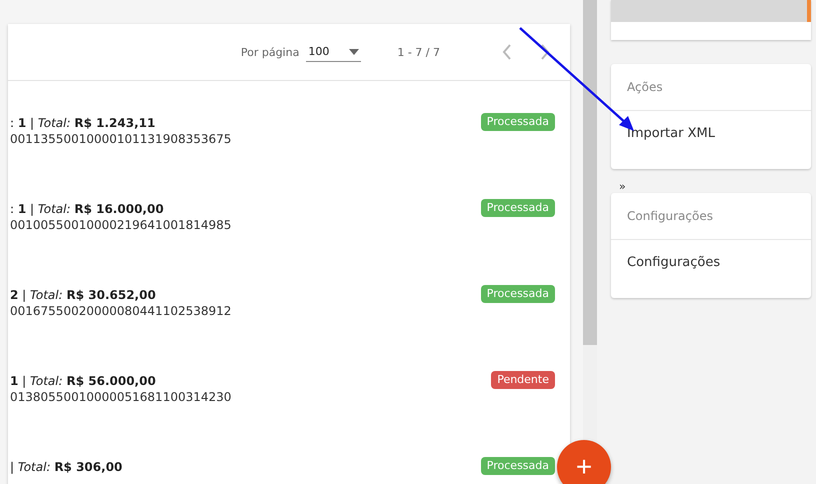  Describe the element at coordinates (545, 52) in the screenshot. I see `next-page-icon` at that location.